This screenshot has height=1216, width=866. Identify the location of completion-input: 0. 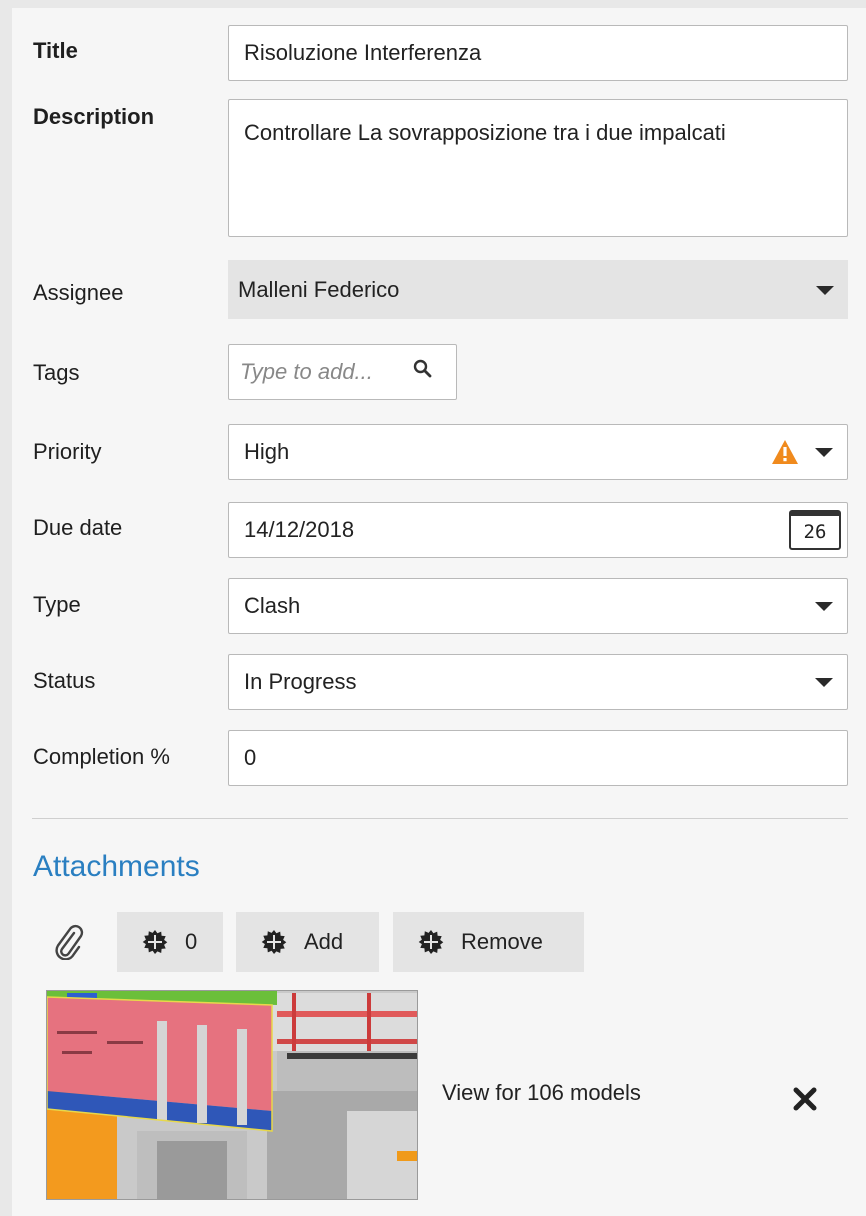
(538, 758).